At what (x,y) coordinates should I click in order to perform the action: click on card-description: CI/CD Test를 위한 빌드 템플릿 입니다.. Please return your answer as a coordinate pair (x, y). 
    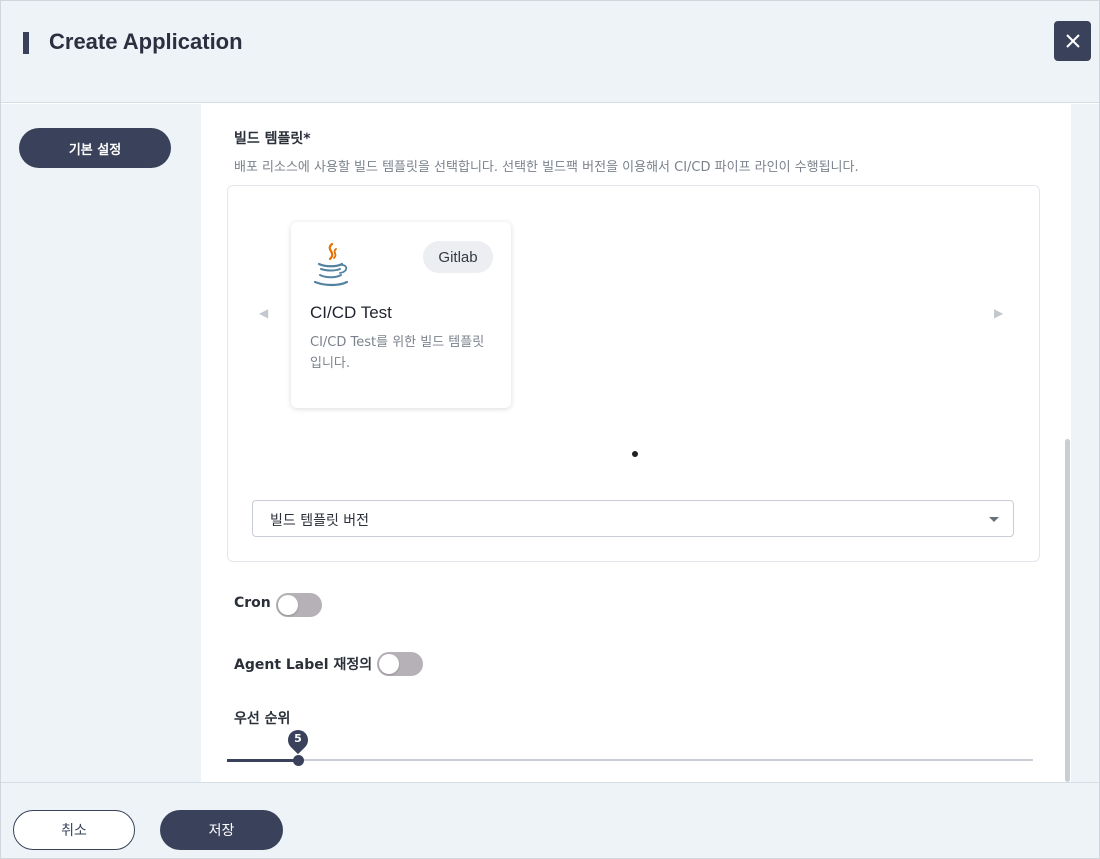
    Looking at the image, I should click on (397, 353).